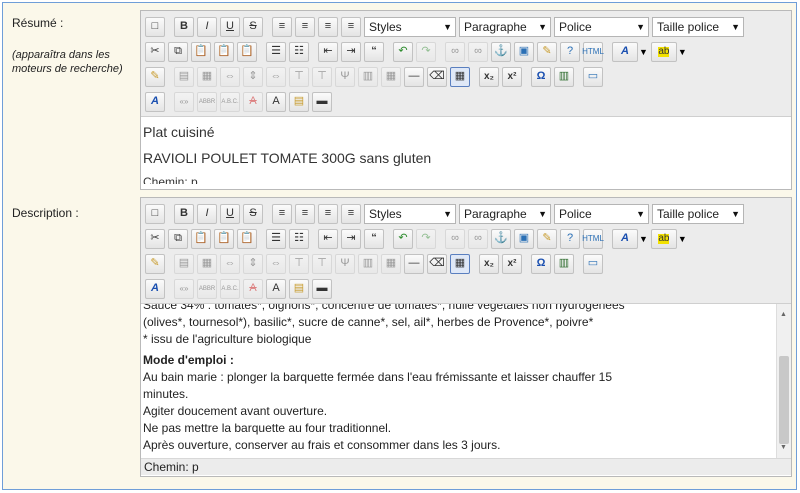 Image resolution: width=800 pixels, height=493 pixels. I want to click on help-icon: ?, so click(570, 51).